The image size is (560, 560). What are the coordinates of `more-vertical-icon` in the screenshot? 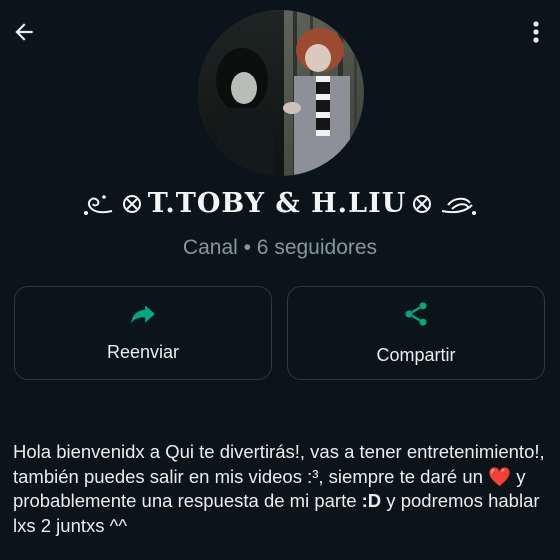 It's located at (536, 34).